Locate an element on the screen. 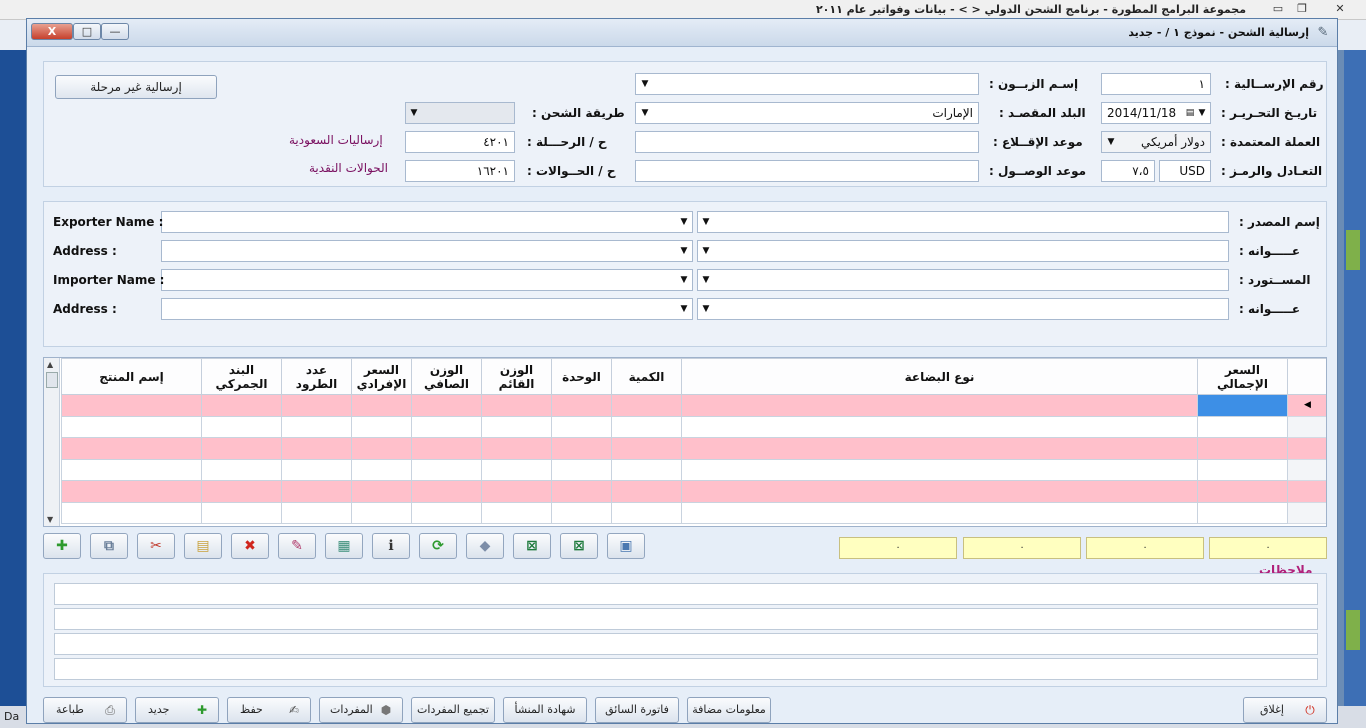  shipping-method-dropdown-icon: ▼ is located at coordinates (414, 113).